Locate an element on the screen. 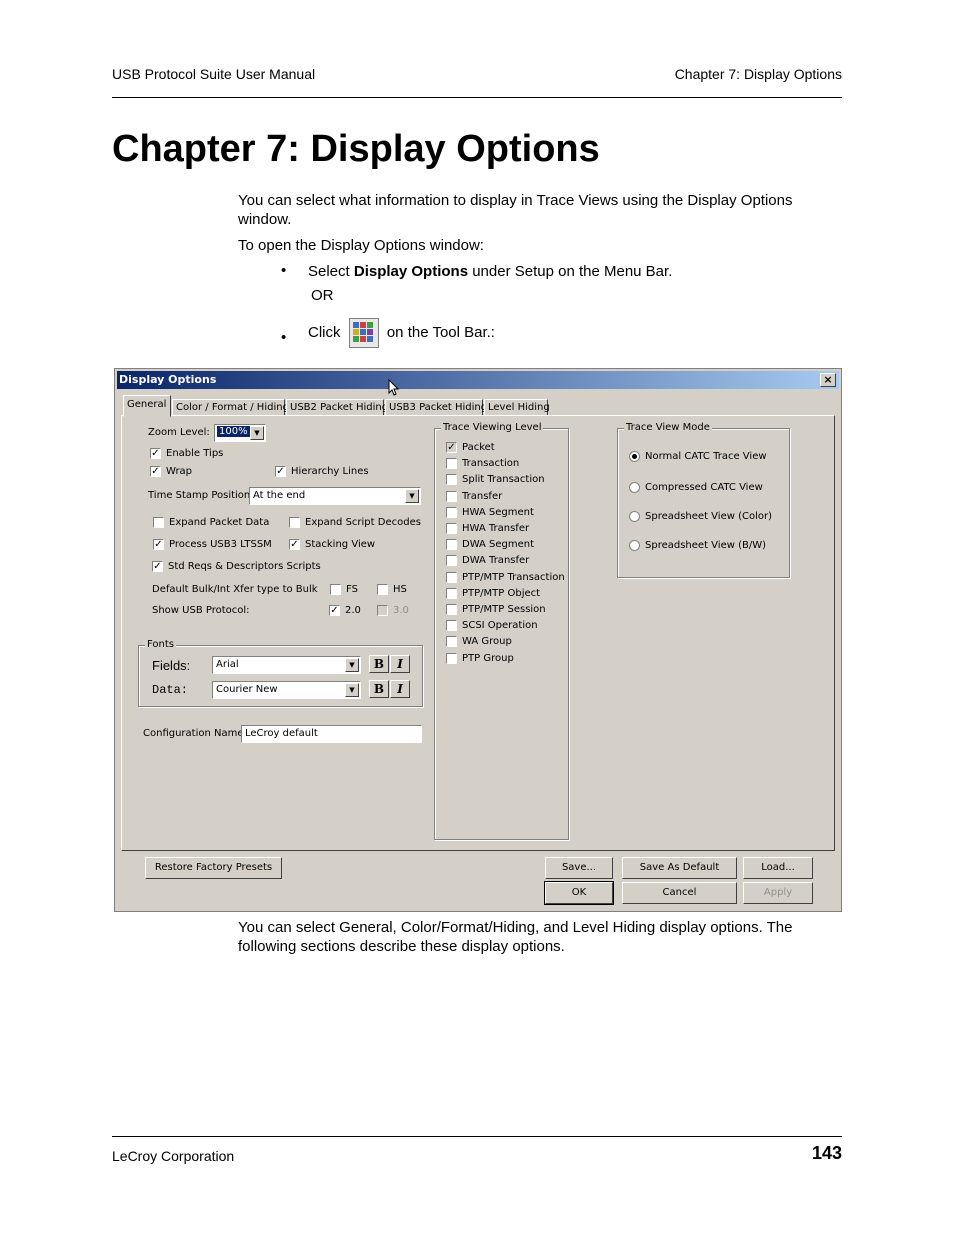 Image resolution: width=954 pixels, height=1235 pixels. level-label: DWA Transfer is located at coordinates (496, 561).